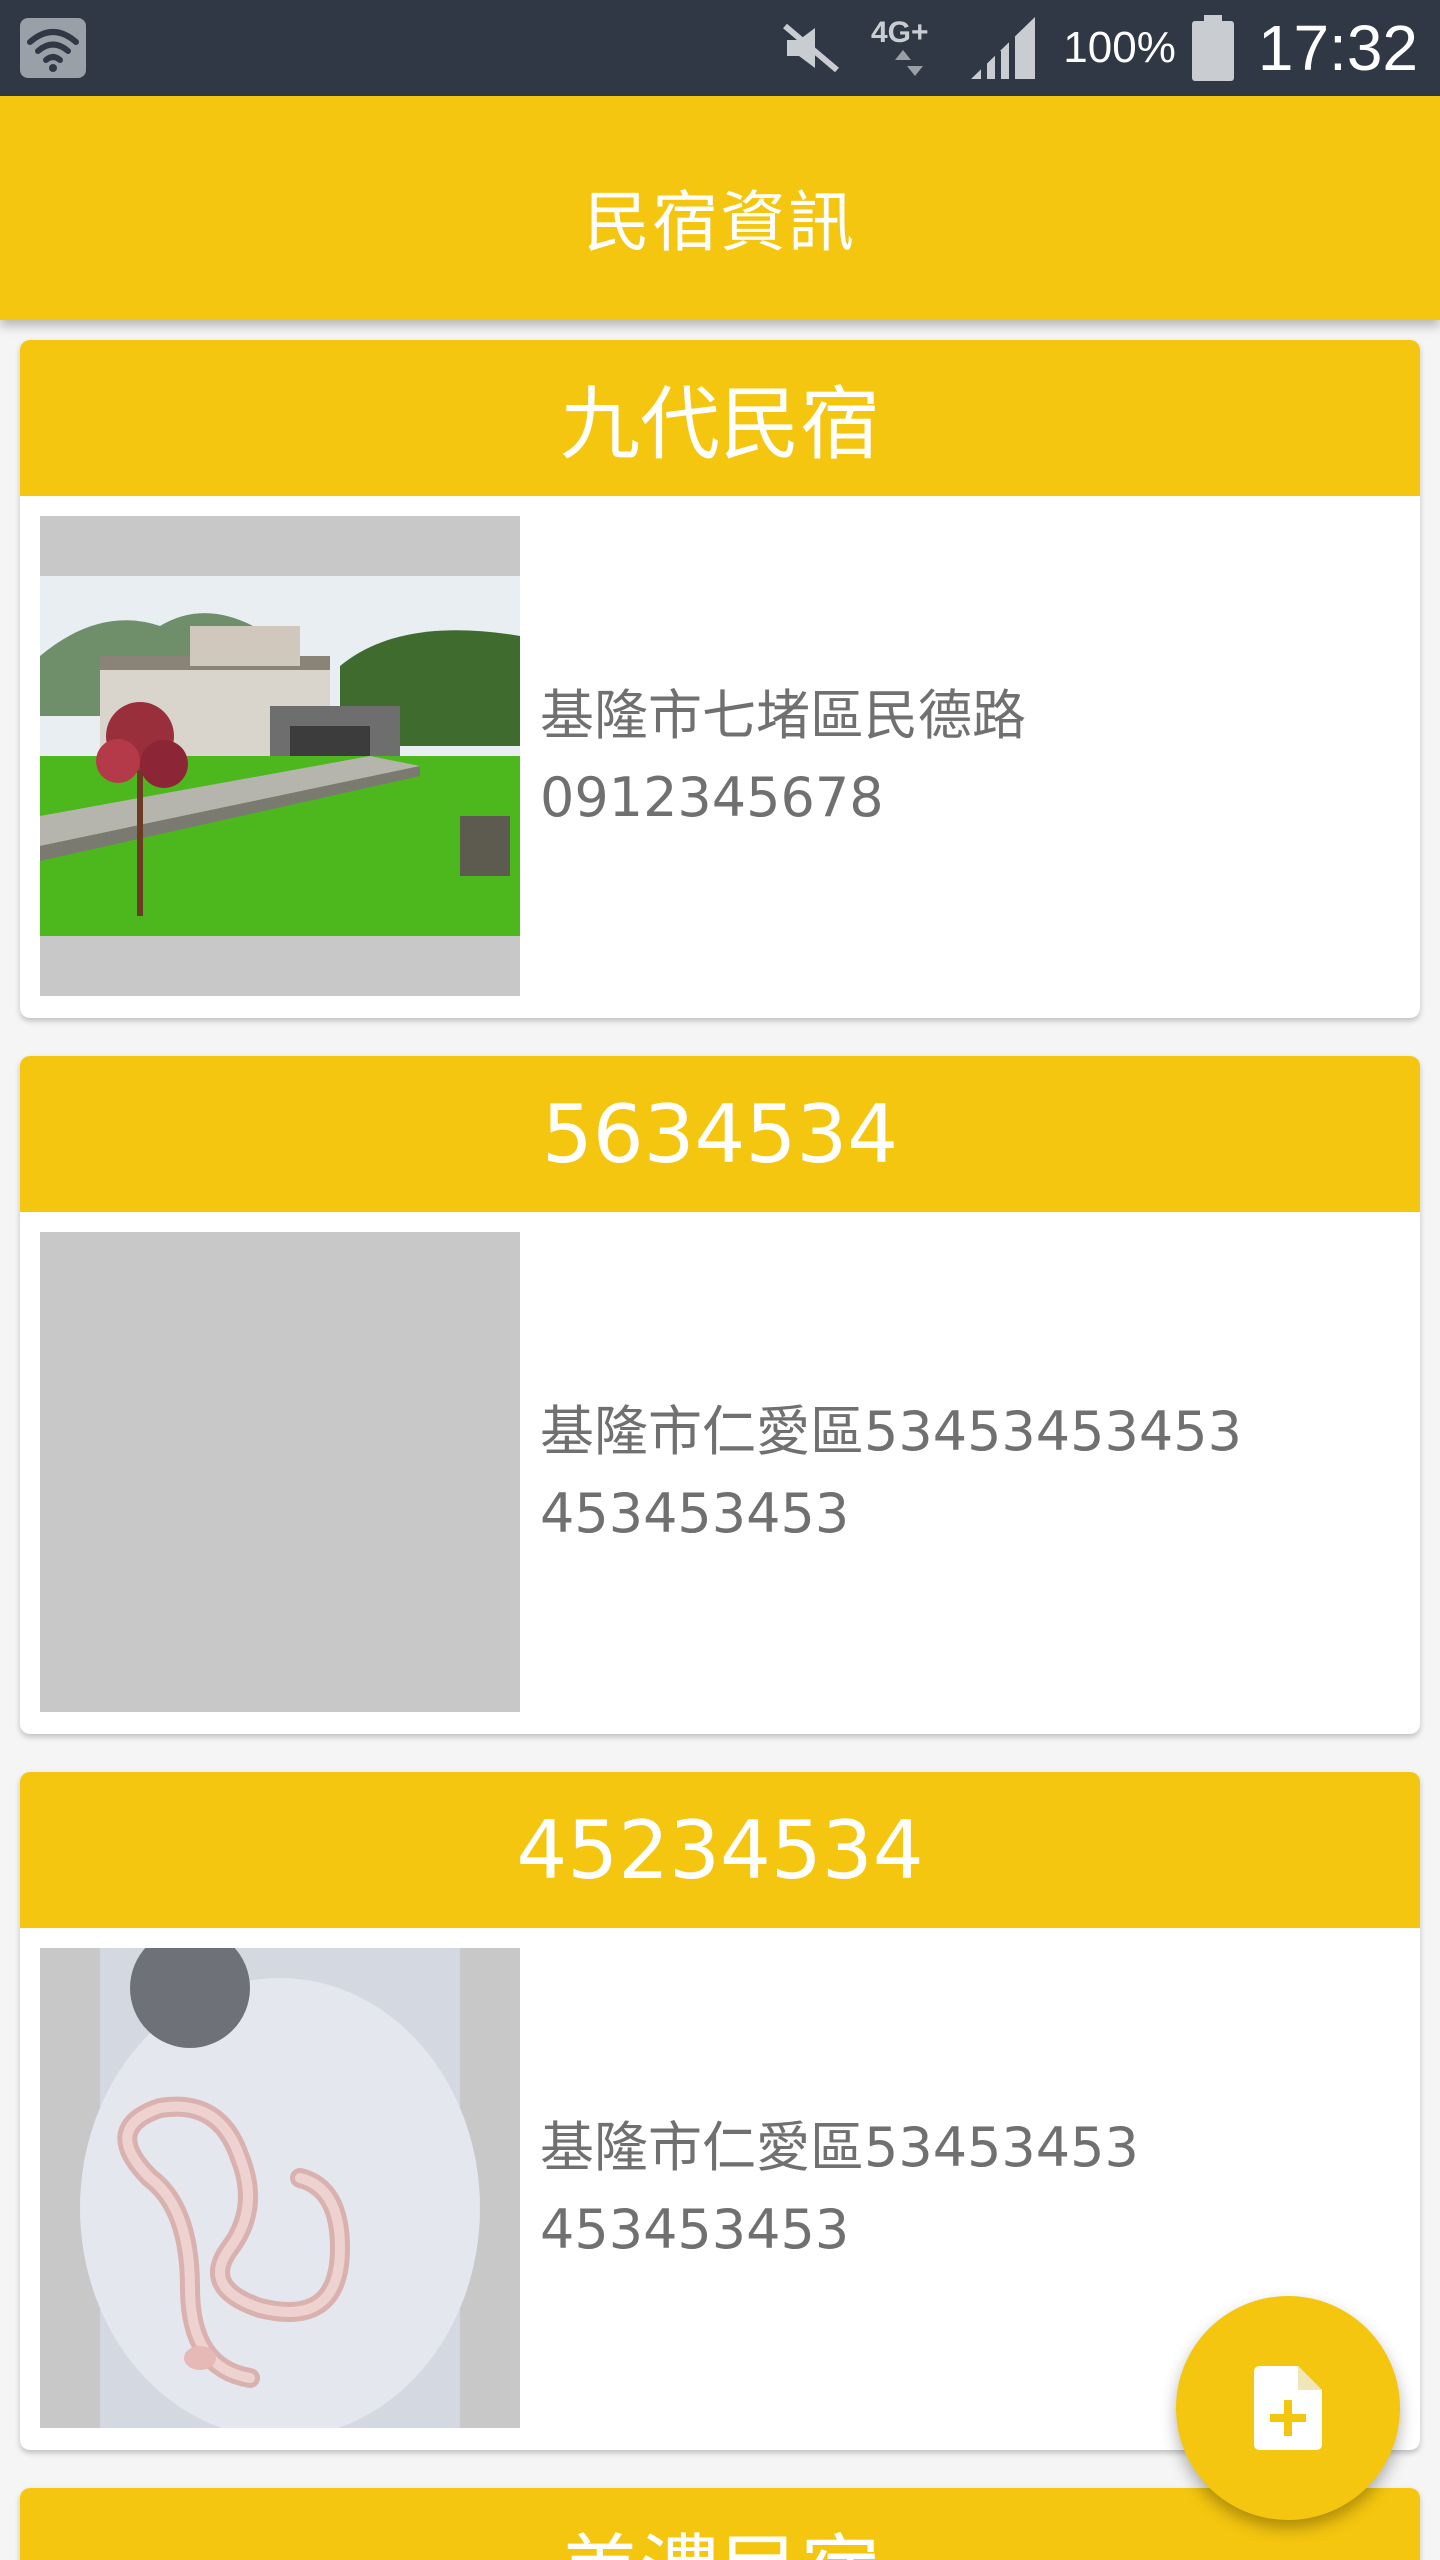 Image resolution: width=1440 pixels, height=2560 pixels. I want to click on status-bar: 4G+ 100% 17:32, so click(720, 48).